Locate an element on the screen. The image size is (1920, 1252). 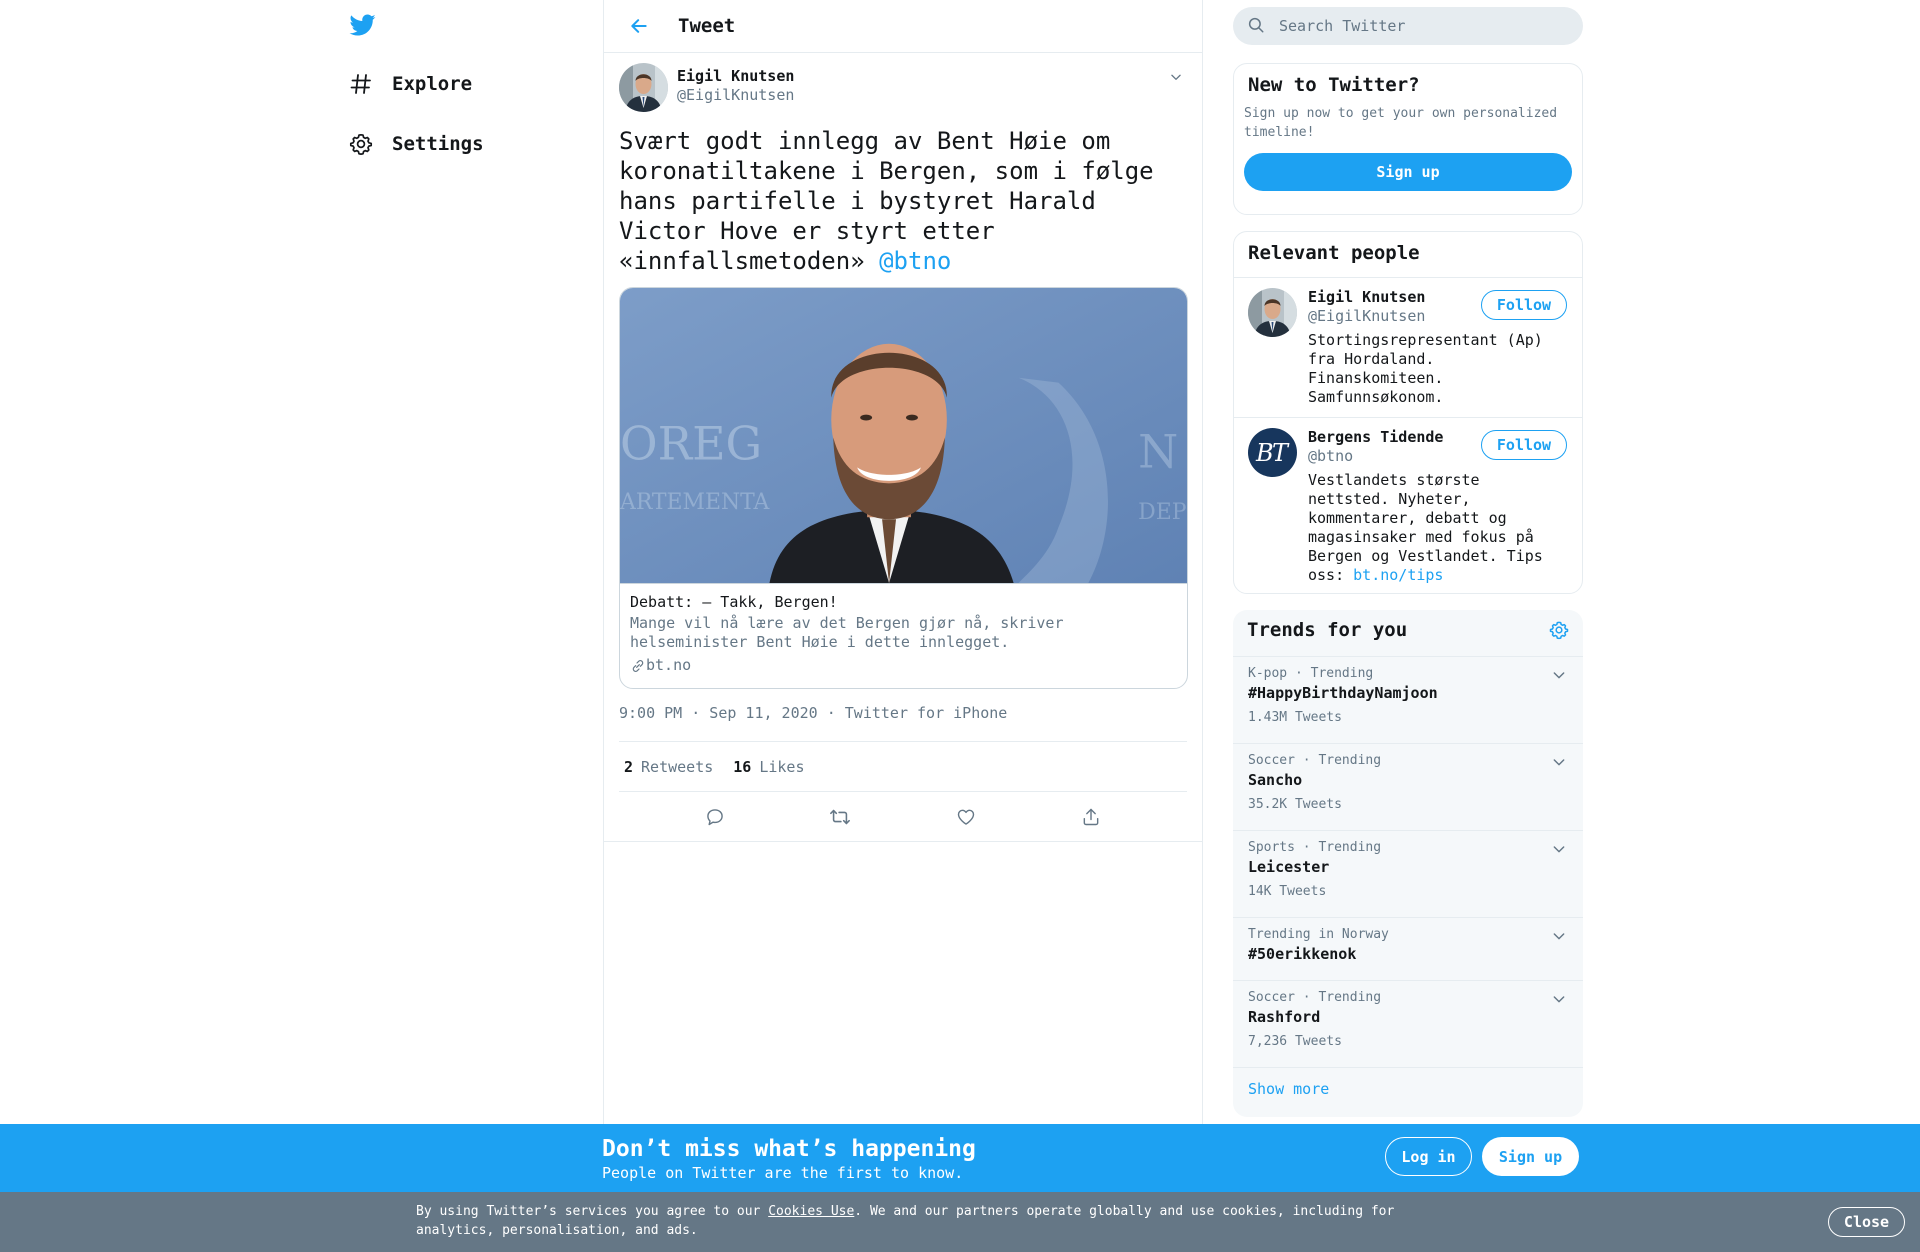
retweets-stat: 2 Retweets is located at coordinates (668, 767).